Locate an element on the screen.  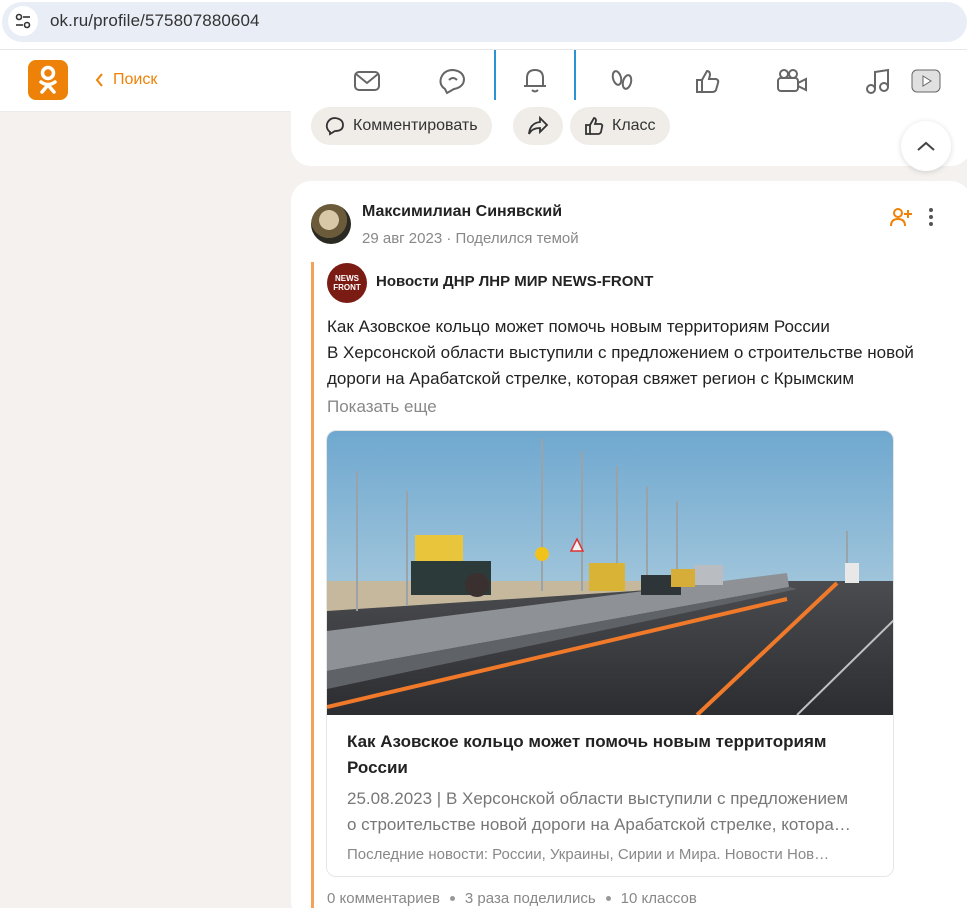
post-author: Максимилиан Синявский is located at coordinates (462, 212).